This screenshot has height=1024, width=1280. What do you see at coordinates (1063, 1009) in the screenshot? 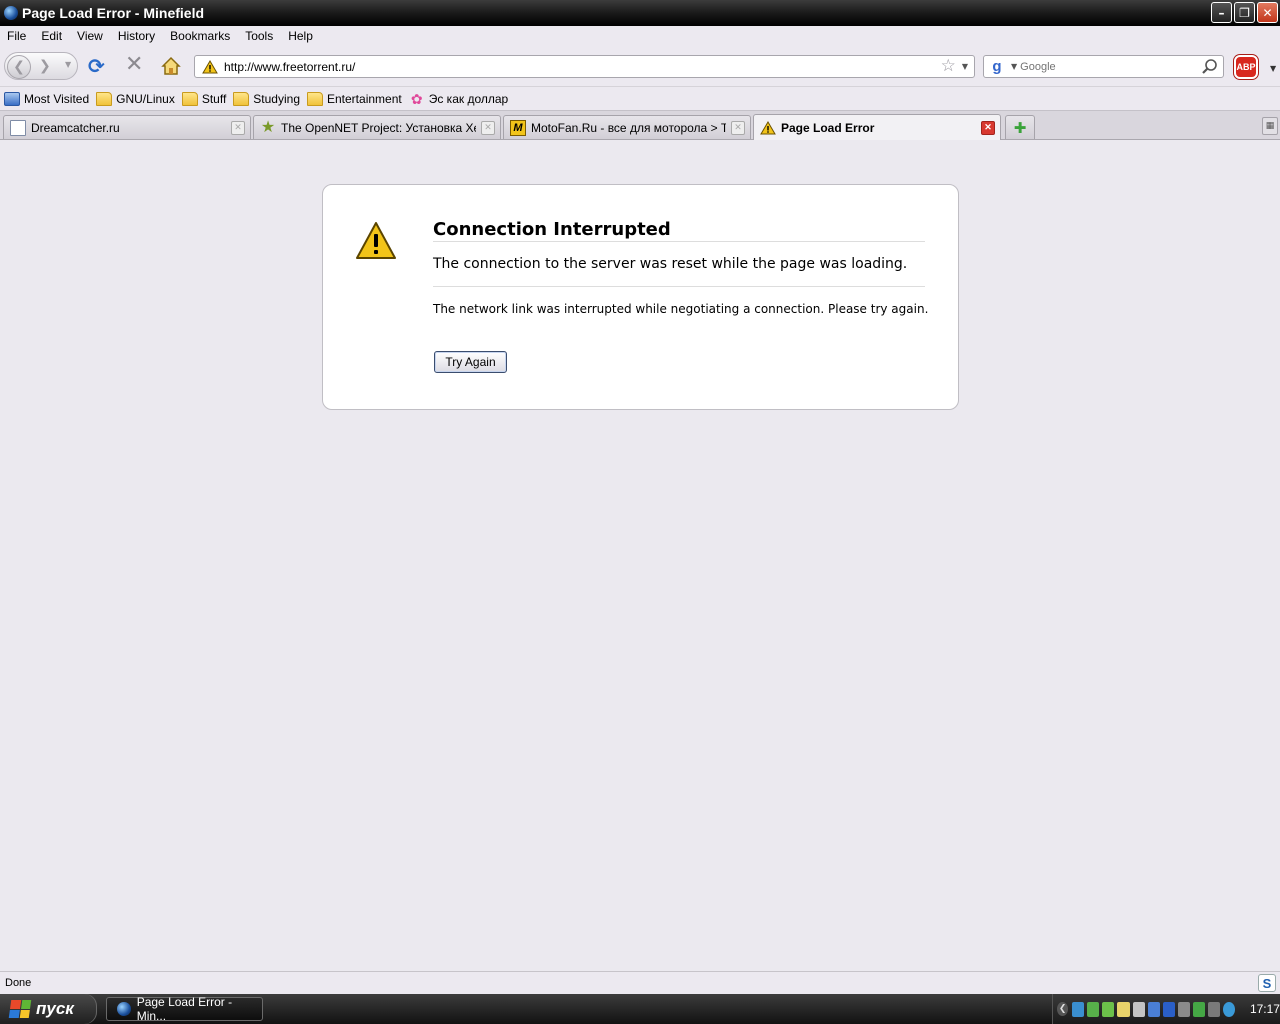
I see `tray-expand-icon: ❮` at bounding box center [1063, 1009].